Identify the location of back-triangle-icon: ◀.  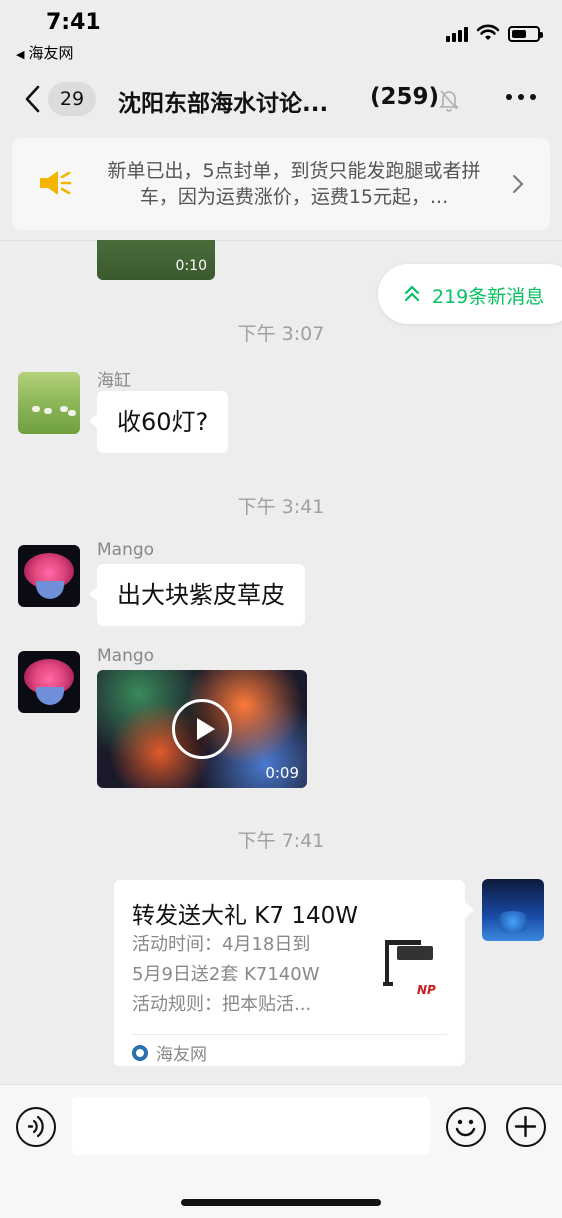
(20, 54).